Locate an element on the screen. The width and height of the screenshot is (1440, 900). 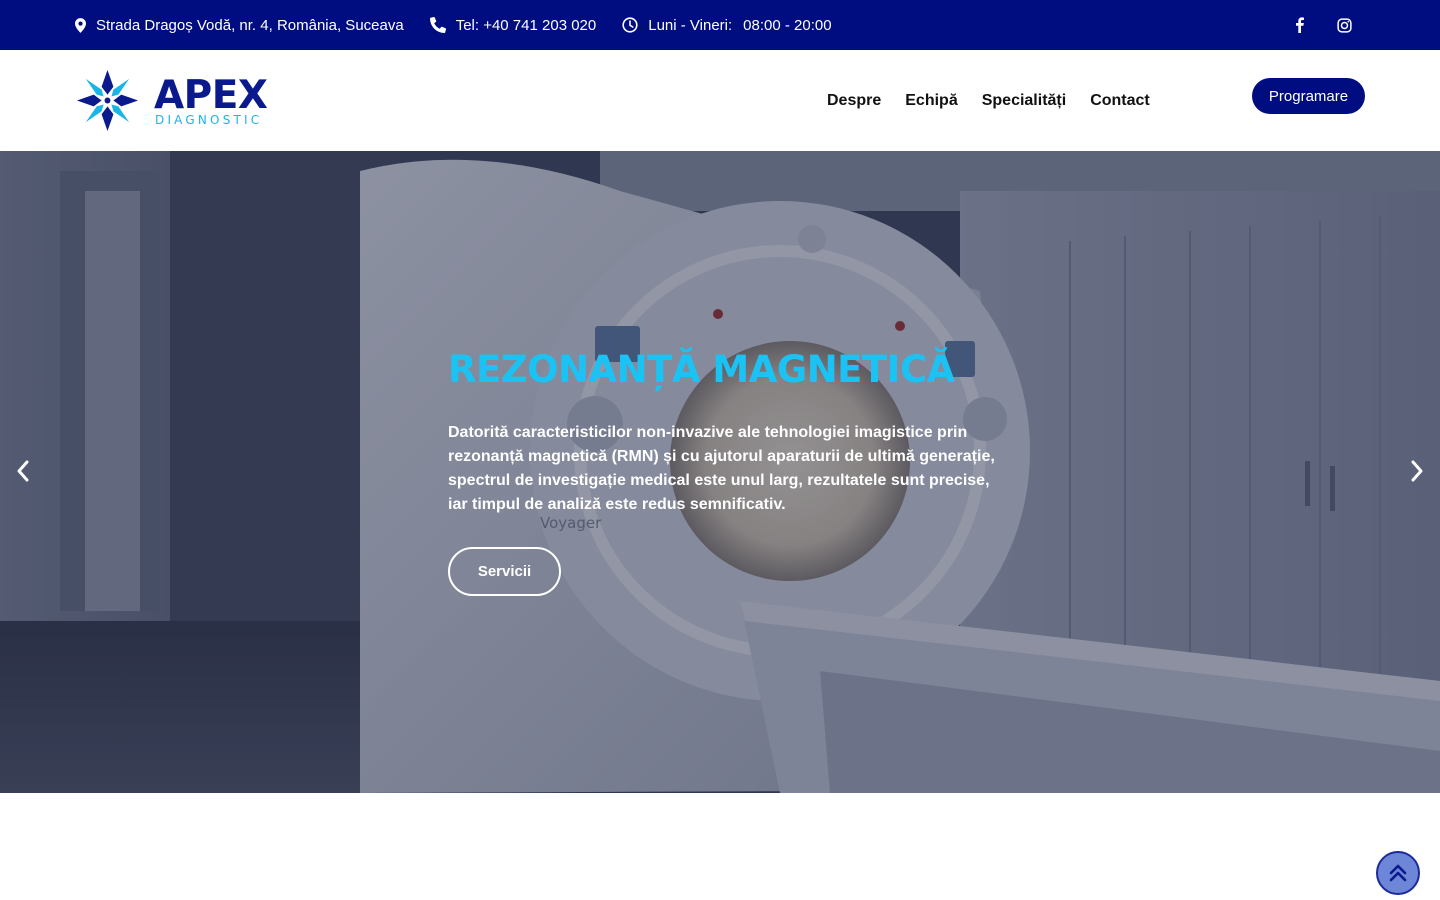
nav-echipa: Echipă is located at coordinates (931, 101).